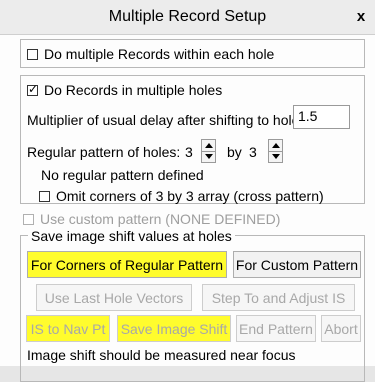  I want to click on custom-pattern-label: Use custom pattern (NONE DEFINED), so click(160, 219).